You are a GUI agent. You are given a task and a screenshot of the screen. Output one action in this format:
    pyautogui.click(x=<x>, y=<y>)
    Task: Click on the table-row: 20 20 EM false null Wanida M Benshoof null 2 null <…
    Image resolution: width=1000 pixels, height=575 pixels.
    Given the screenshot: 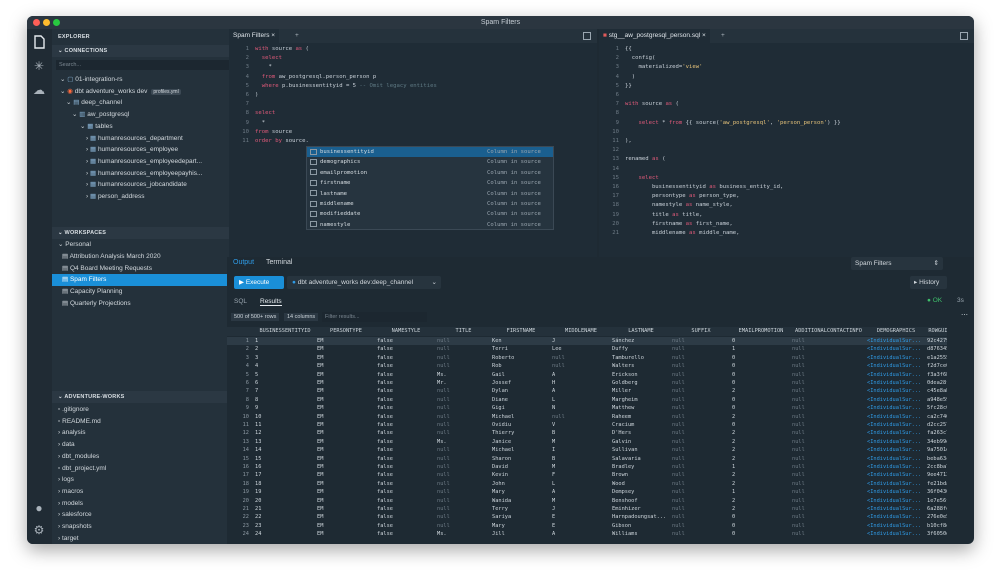 What is the action you would take?
    pyautogui.click(x=587, y=501)
    